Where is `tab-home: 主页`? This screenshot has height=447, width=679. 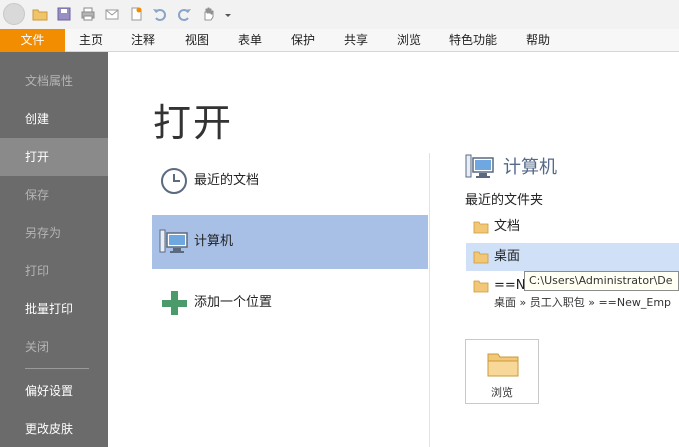
tab-home: 主页 is located at coordinates (91, 40).